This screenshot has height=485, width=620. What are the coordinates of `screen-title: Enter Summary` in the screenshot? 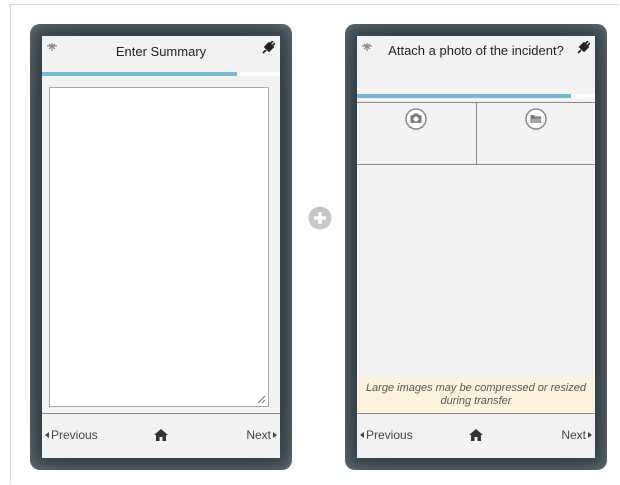 It's located at (161, 51).